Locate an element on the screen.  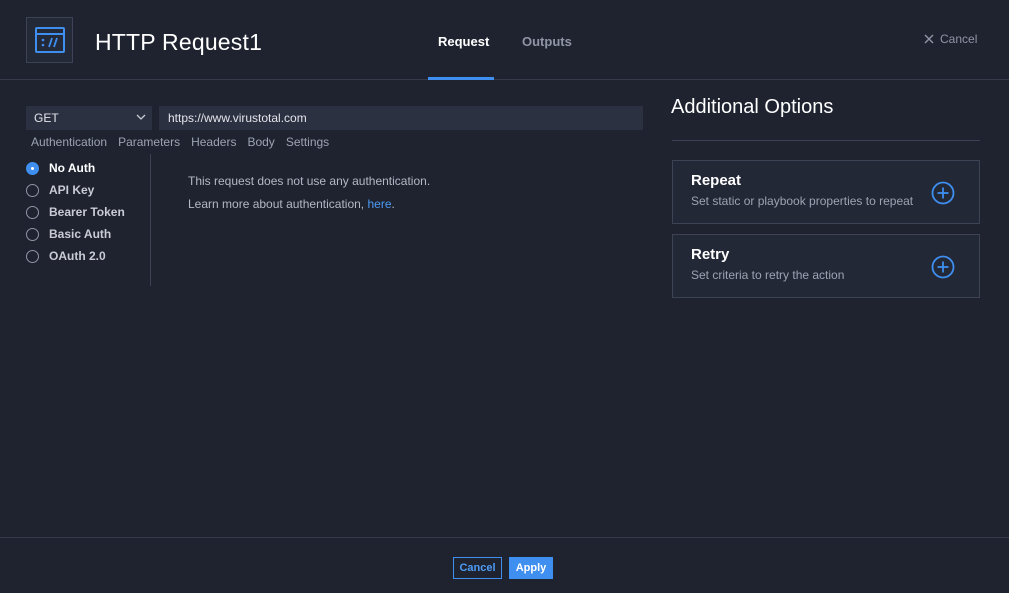
subtab-authentication: Authentication is located at coordinates (69, 142).